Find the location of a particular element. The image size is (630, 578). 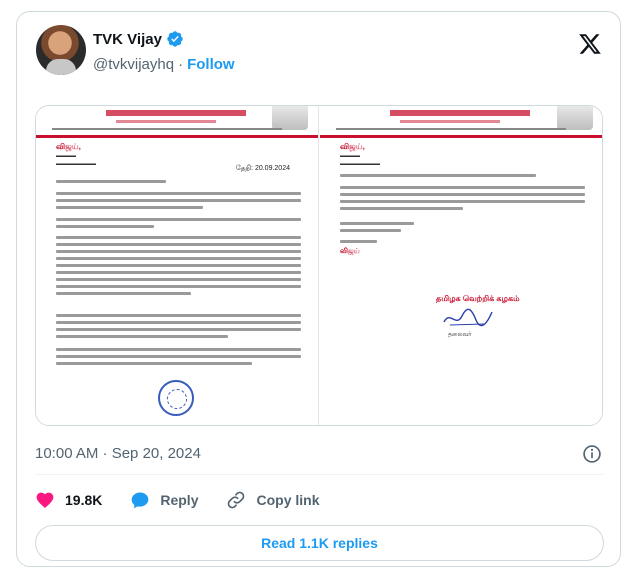

follow-button: Follow is located at coordinates (211, 64).